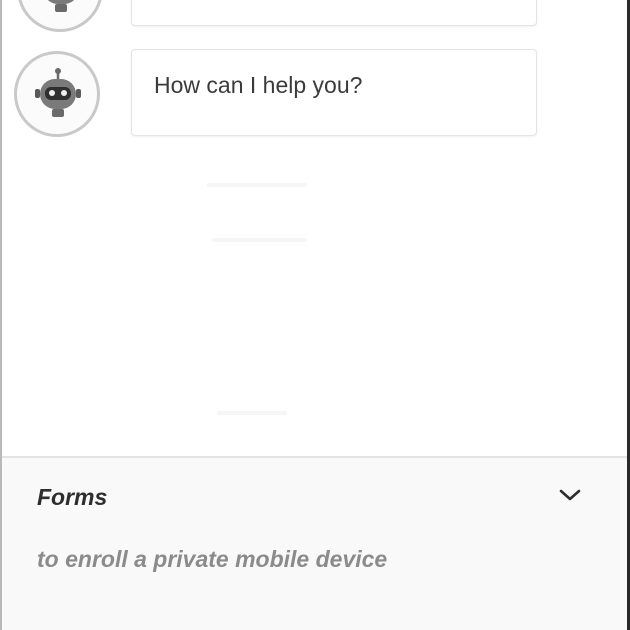 Image resolution: width=630 pixels, height=630 pixels. What do you see at coordinates (334, 13) in the screenshot?
I see `chat-bubble` at bounding box center [334, 13].